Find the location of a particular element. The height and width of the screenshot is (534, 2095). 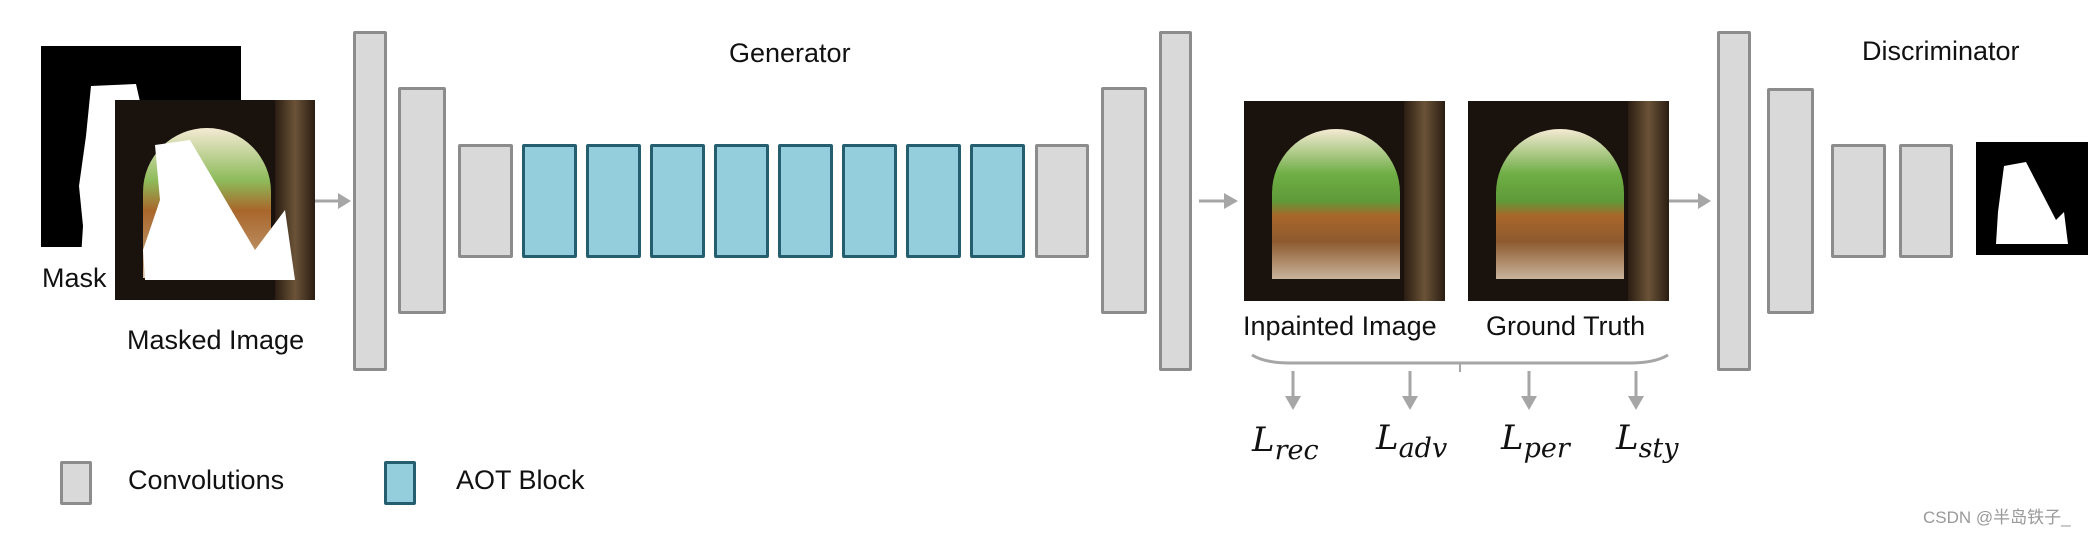

loss-per: Lper is located at coordinates (1535, 441).